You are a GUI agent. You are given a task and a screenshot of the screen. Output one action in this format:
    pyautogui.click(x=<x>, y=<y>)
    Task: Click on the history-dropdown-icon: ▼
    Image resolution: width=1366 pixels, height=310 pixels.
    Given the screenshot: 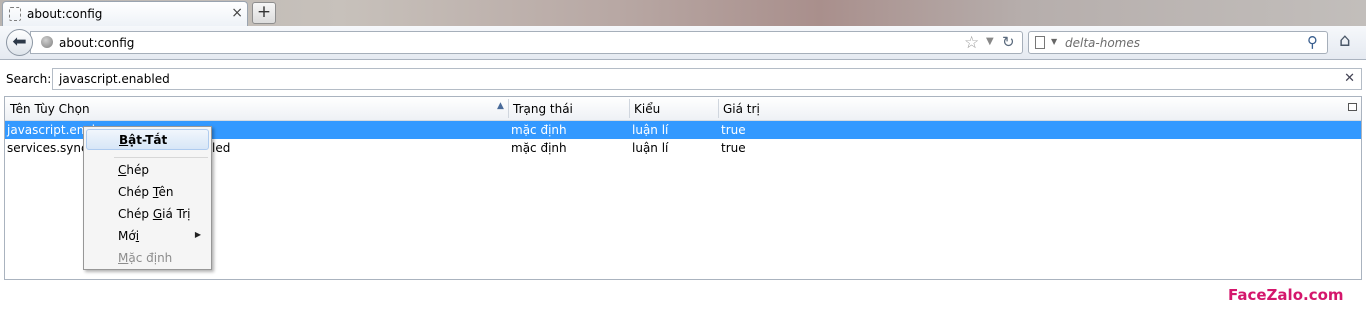 What is the action you would take?
    pyautogui.click(x=990, y=41)
    